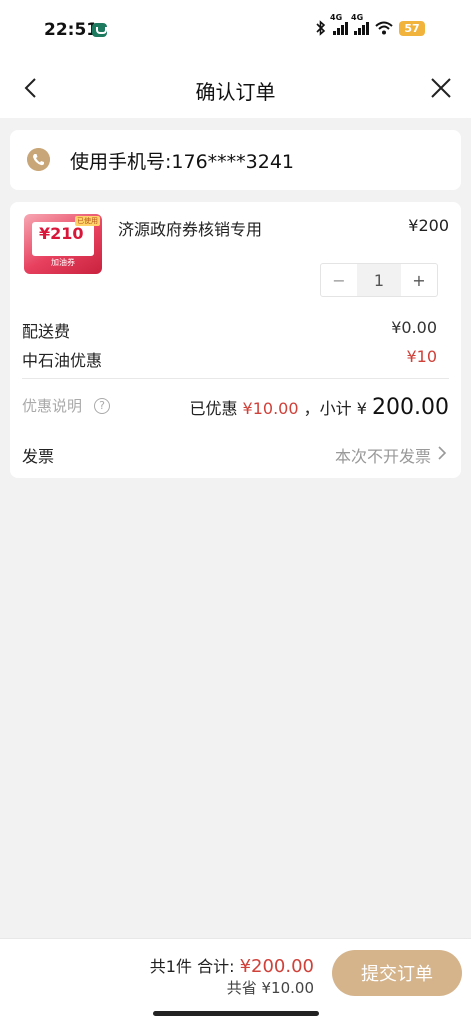  I want to click on total-amount: ¥200.00, so click(276, 966).